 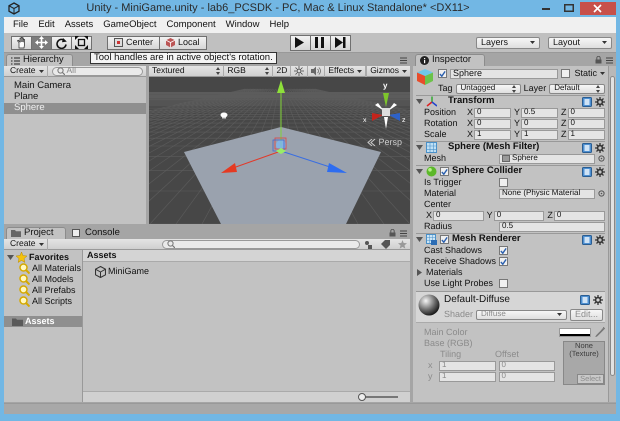 I want to click on scrollbar, so click(x=612, y=234).